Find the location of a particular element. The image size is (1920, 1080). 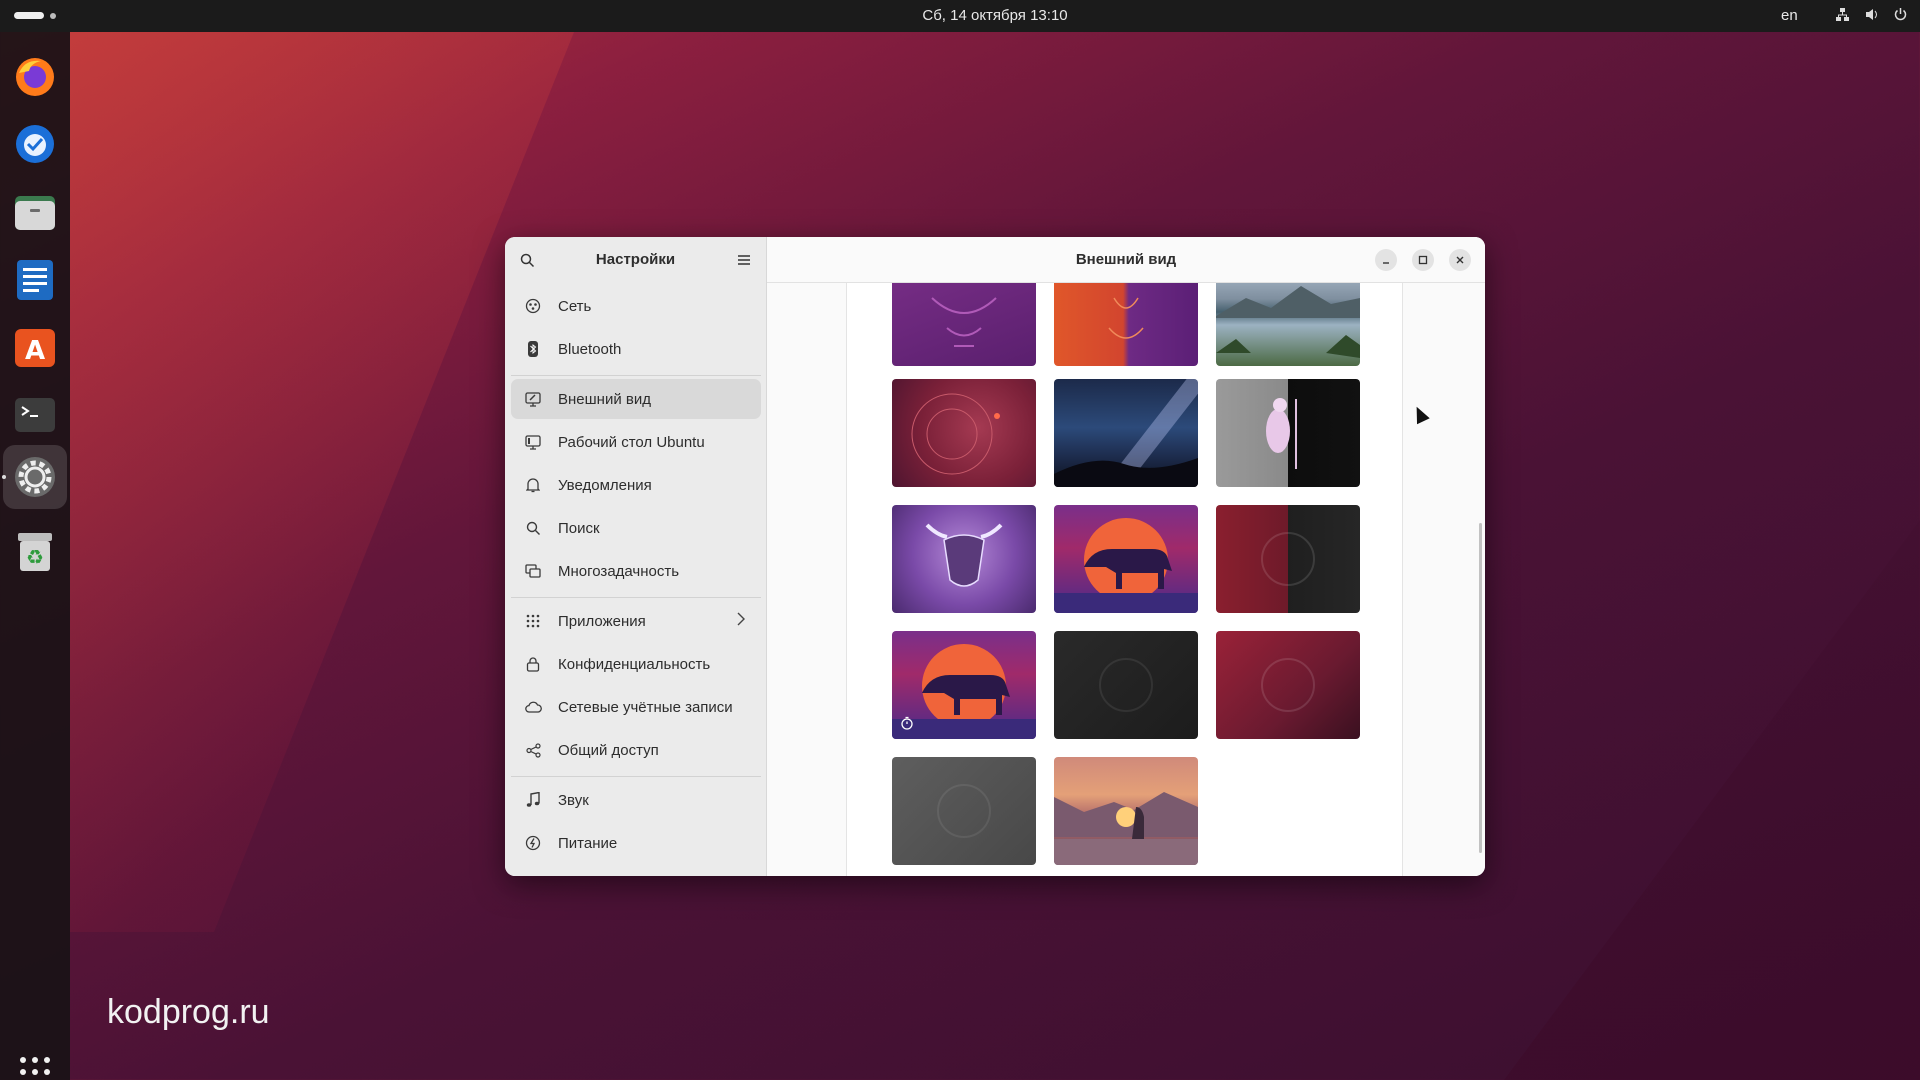

apps-grid-icon is located at coordinates (533, 621).